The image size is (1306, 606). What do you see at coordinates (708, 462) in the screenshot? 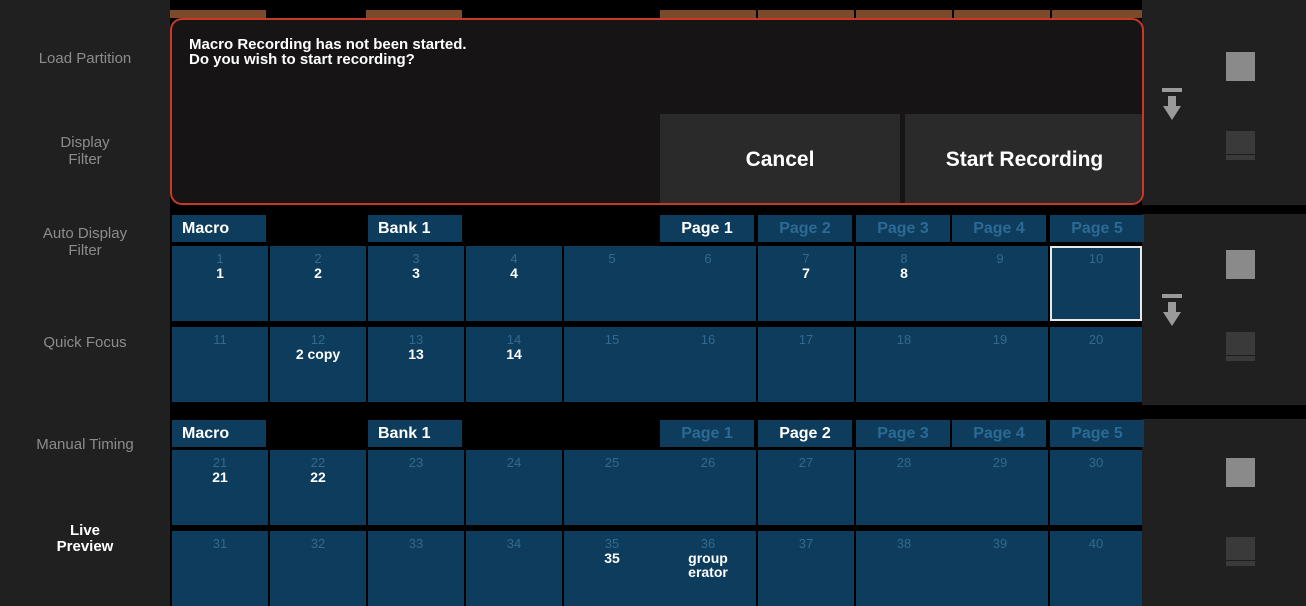
I see `macro-number: 26` at bounding box center [708, 462].